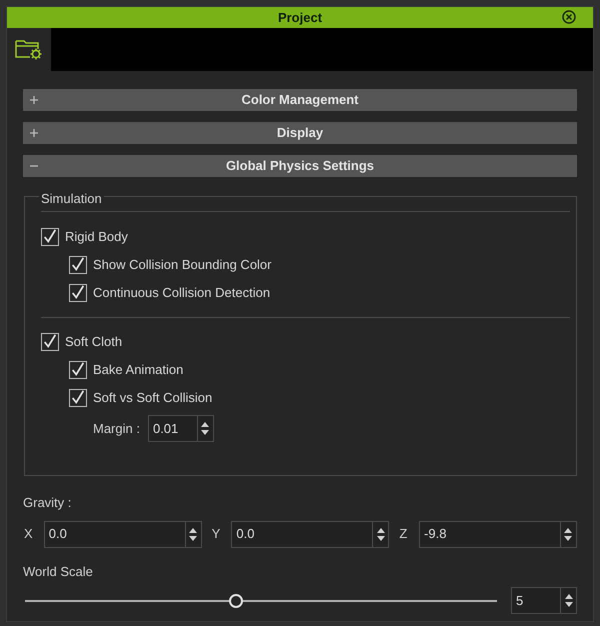  Describe the element at coordinates (300, 166) in the screenshot. I see `section-header: Global Physics Settings` at that location.